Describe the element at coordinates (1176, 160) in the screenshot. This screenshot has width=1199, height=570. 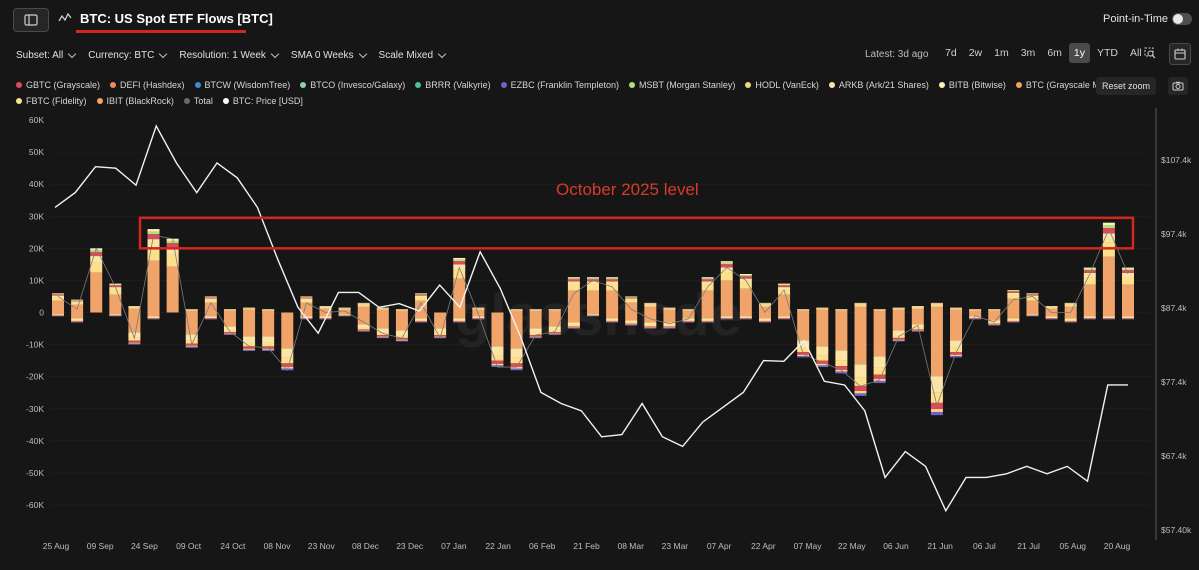
I see `price-tick-label: $107.4k` at that location.